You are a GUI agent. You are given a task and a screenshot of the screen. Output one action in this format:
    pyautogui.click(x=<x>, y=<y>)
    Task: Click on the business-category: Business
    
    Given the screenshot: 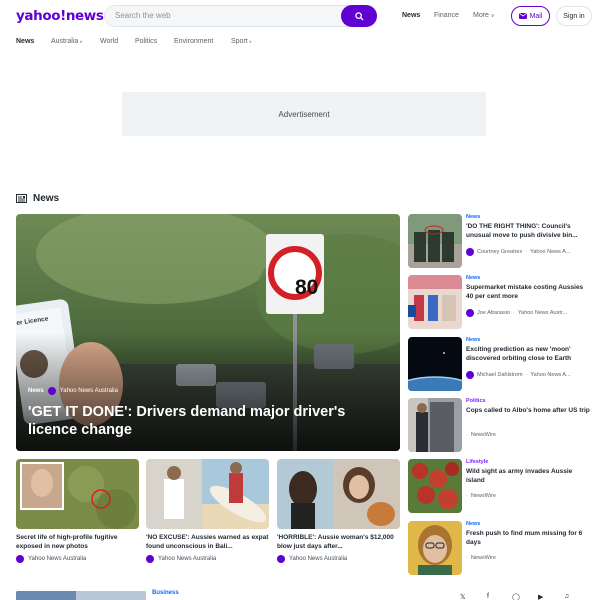 What is the action you would take?
    pyautogui.click(x=165, y=593)
    